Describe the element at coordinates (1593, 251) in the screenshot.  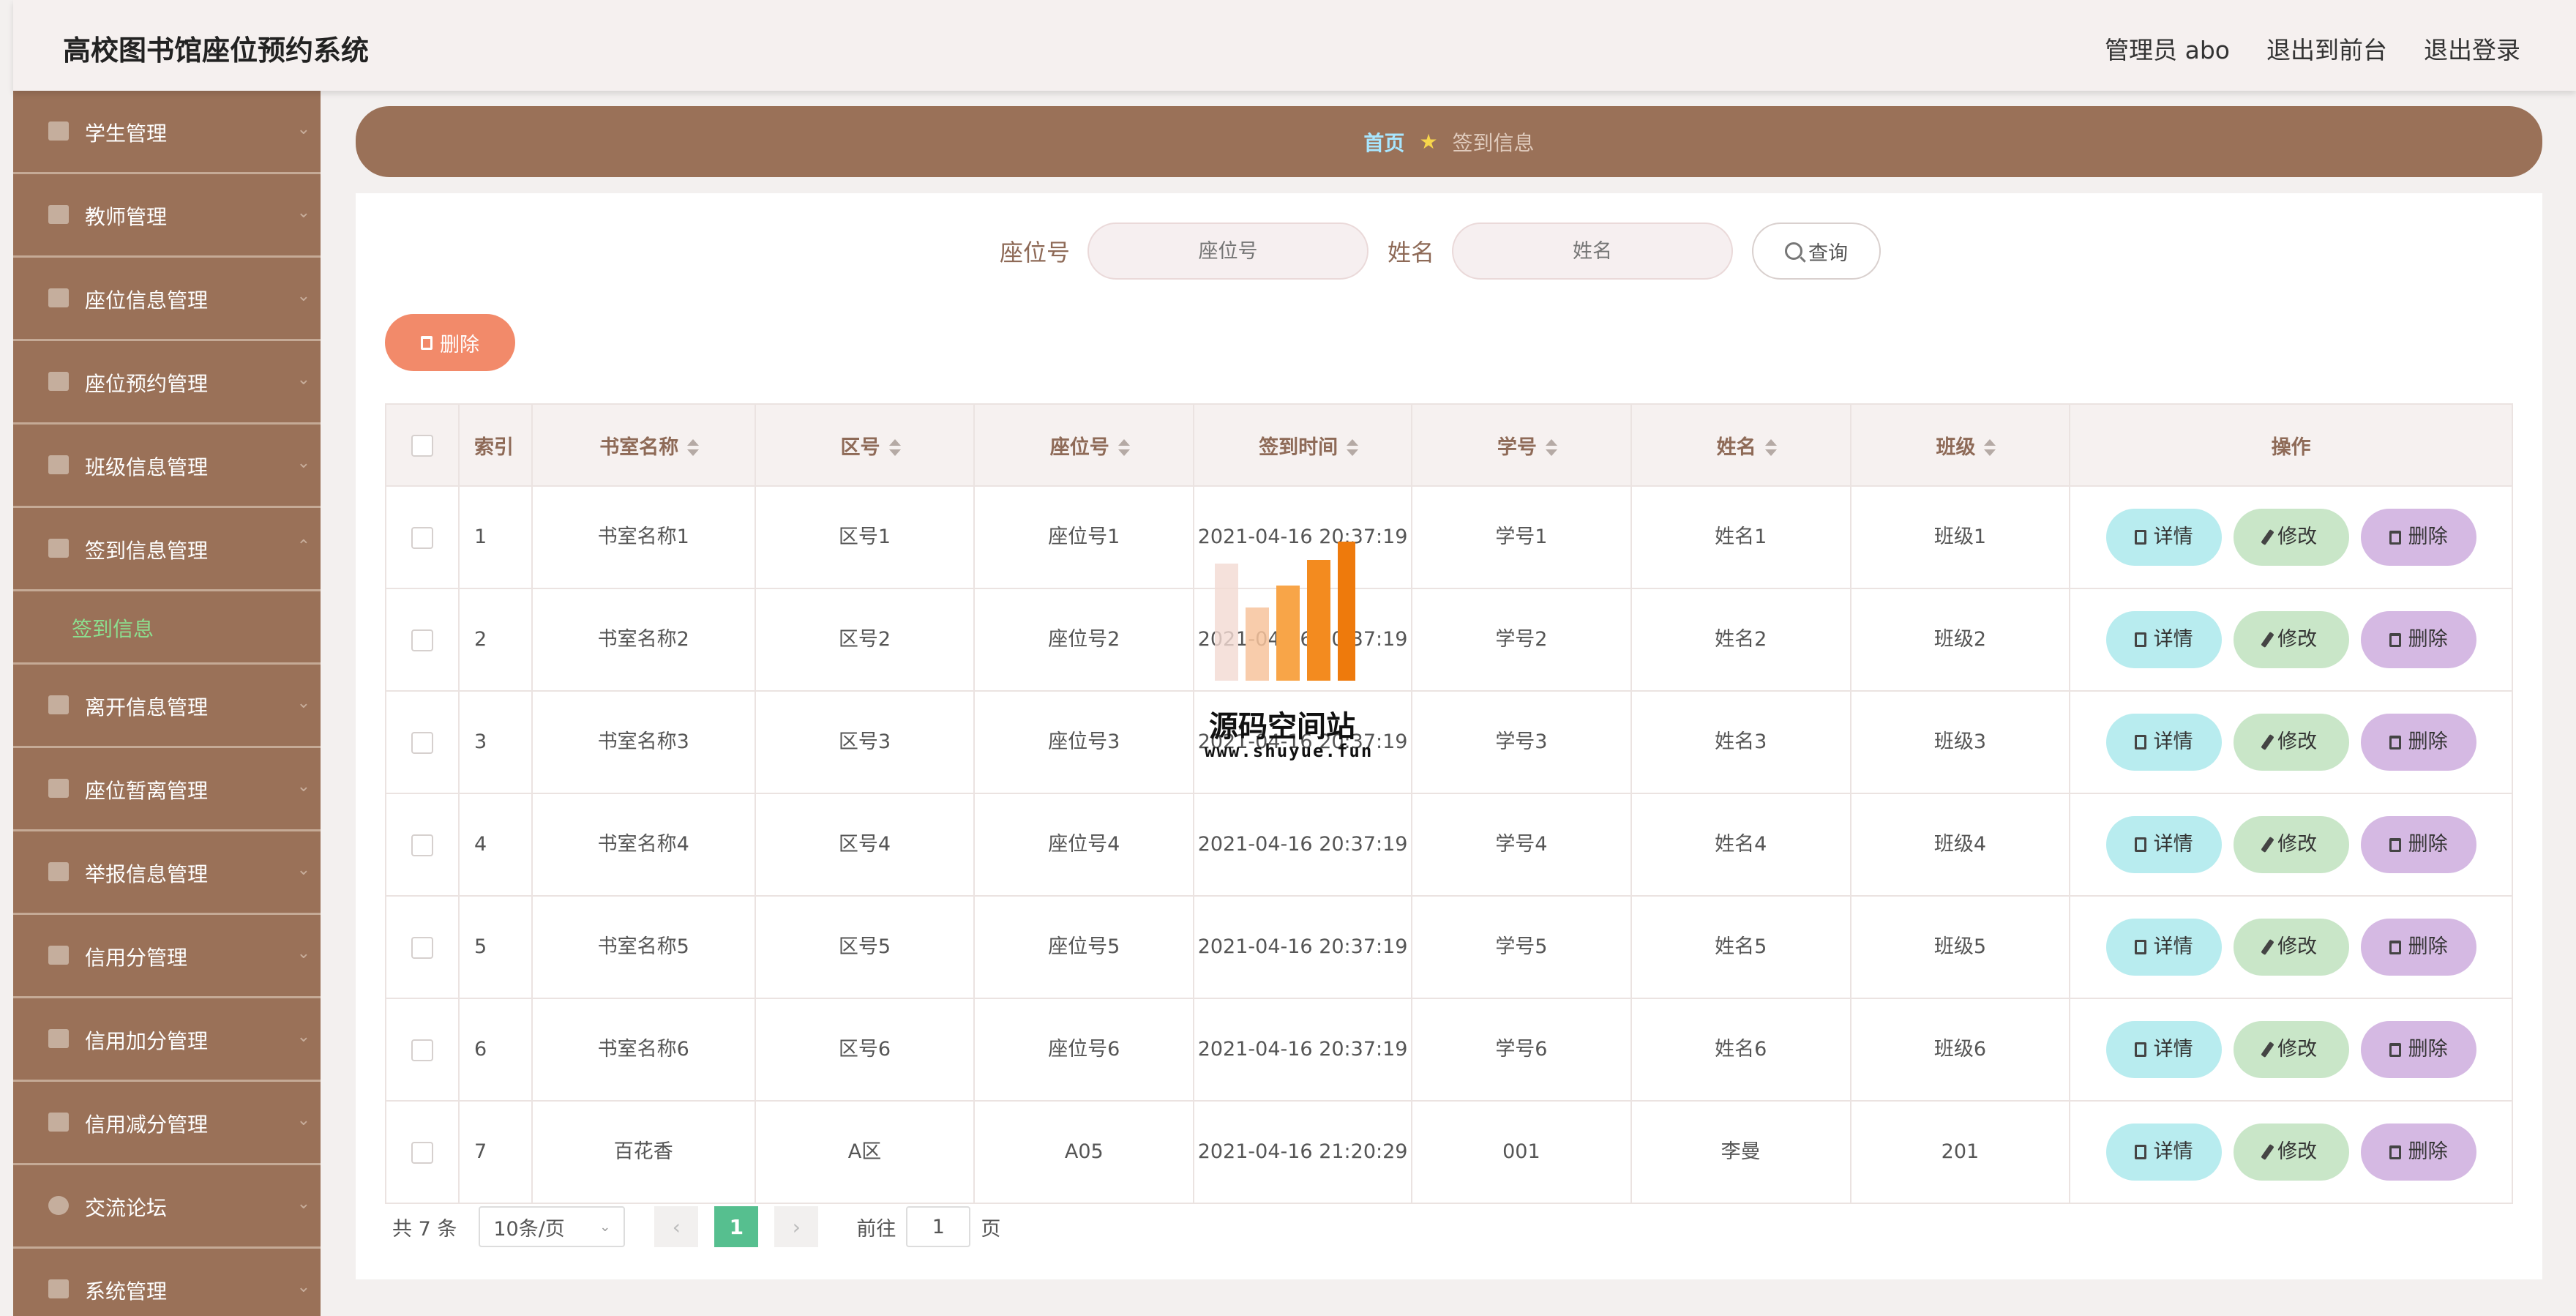
I see `name-search-input` at that location.